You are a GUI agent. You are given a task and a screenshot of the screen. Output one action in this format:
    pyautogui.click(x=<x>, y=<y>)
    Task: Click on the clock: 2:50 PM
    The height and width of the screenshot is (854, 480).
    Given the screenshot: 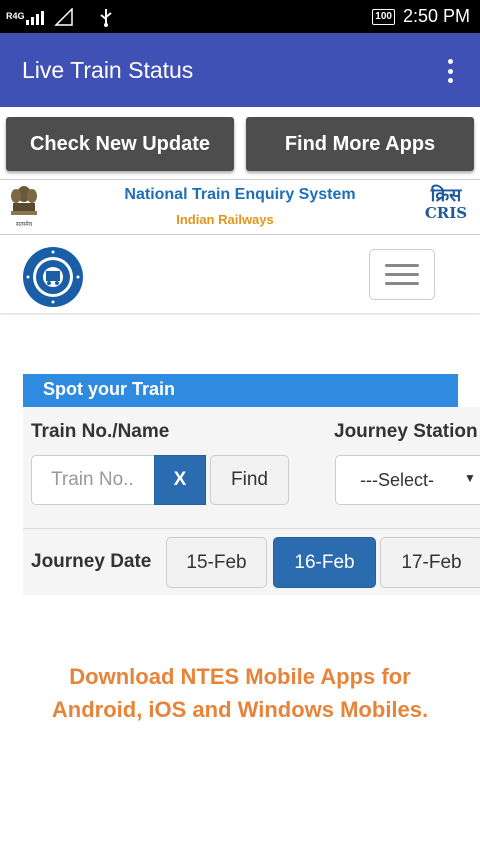 What is the action you would take?
    pyautogui.click(x=436, y=16)
    